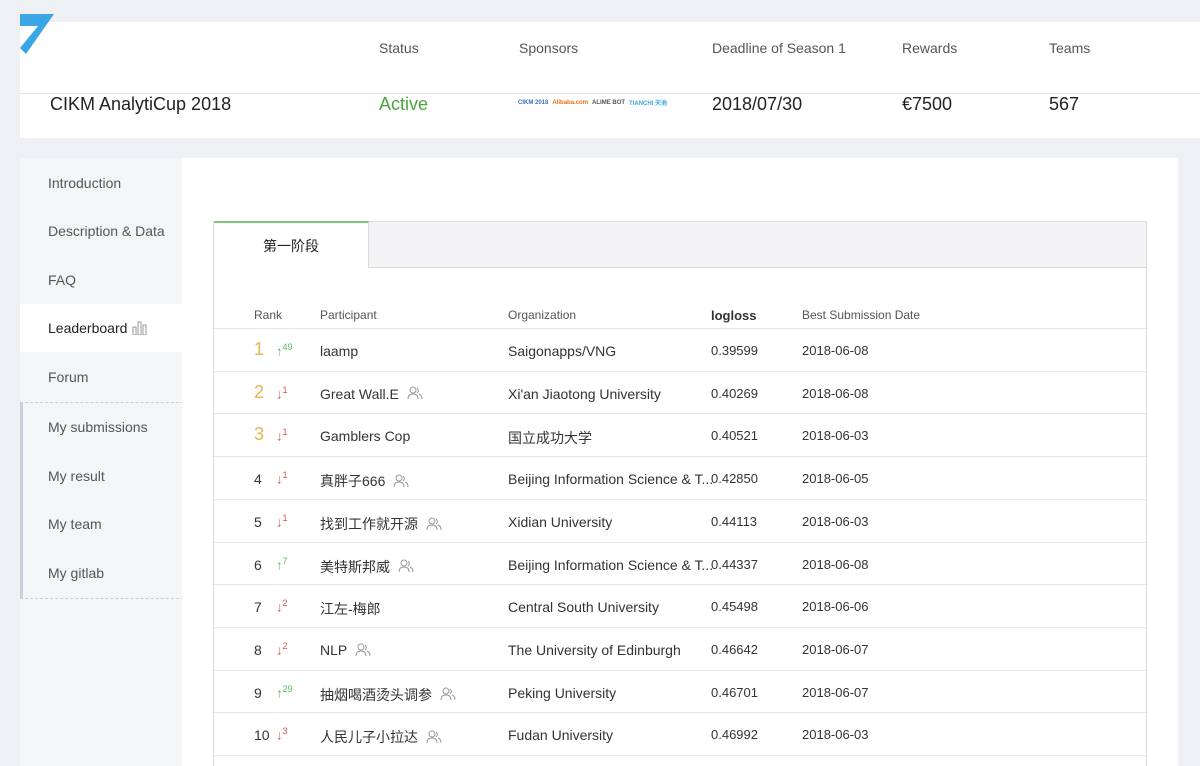 This screenshot has height=766, width=1200. What do you see at coordinates (106, 231) in the screenshot?
I see `sidebar-item-label: Description & Data` at bounding box center [106, 231].